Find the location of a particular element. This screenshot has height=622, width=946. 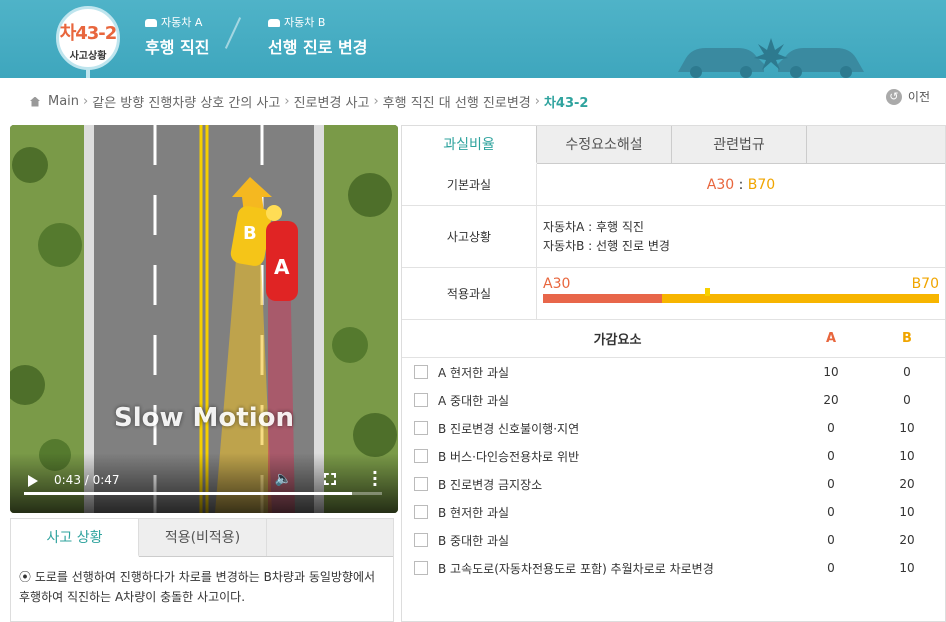

basic-fault-row: 기본과실 A30 : B70 is located at coordinates (673, 185).